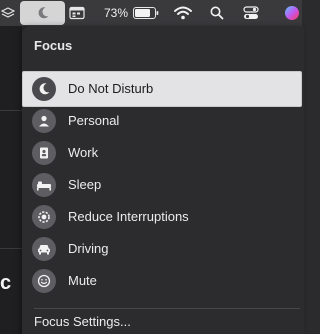  Describe the element at coordinates (183, 13) in the screenshot. I see `wifi-icon` at that location.